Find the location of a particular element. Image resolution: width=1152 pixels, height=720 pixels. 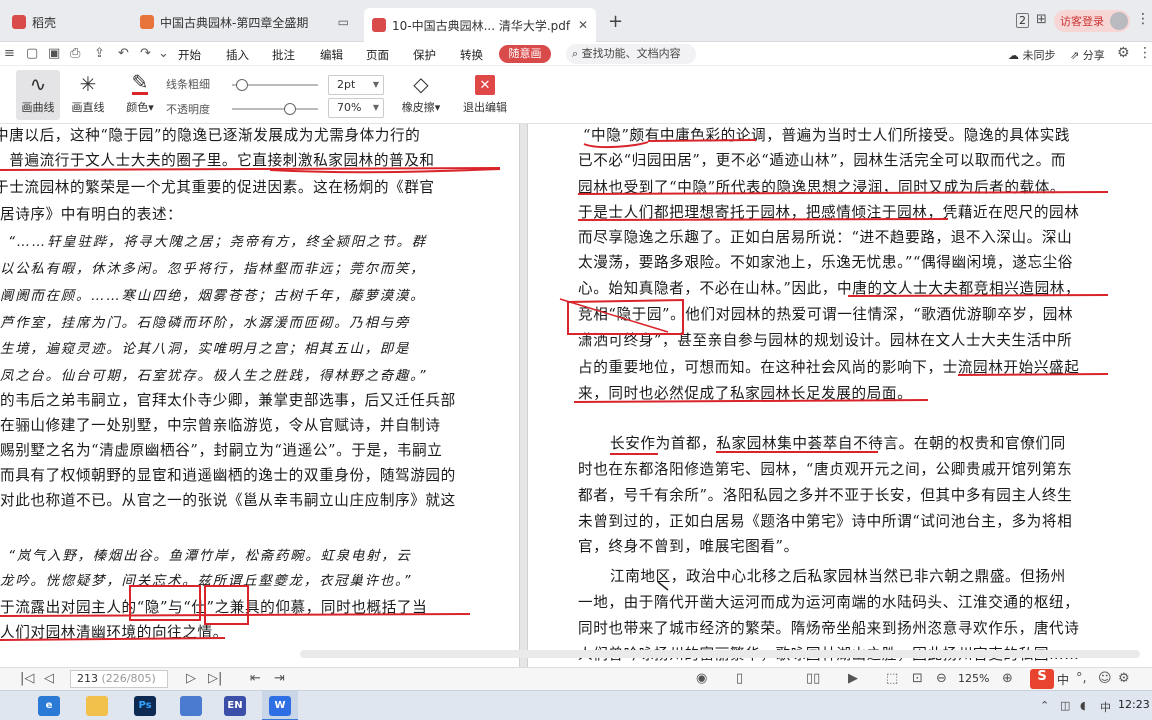

previous-page-icon: ◁ is located at coordinates (49, 678).